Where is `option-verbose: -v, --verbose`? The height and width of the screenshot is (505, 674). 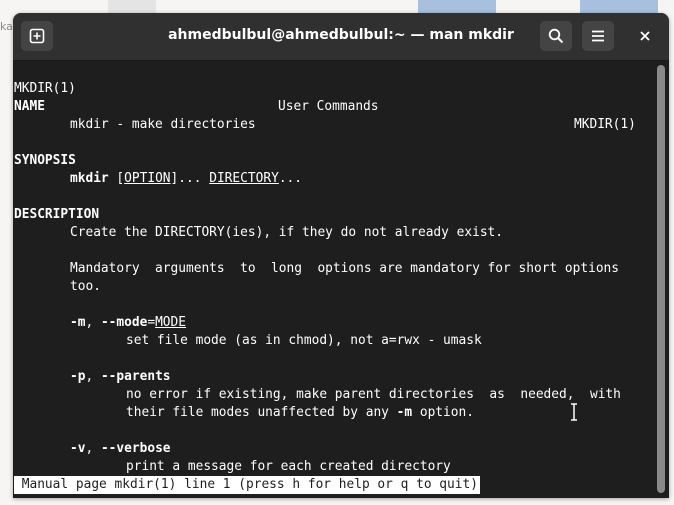 option-verbose: -v, --verbose is located at coordinates (120, 449).